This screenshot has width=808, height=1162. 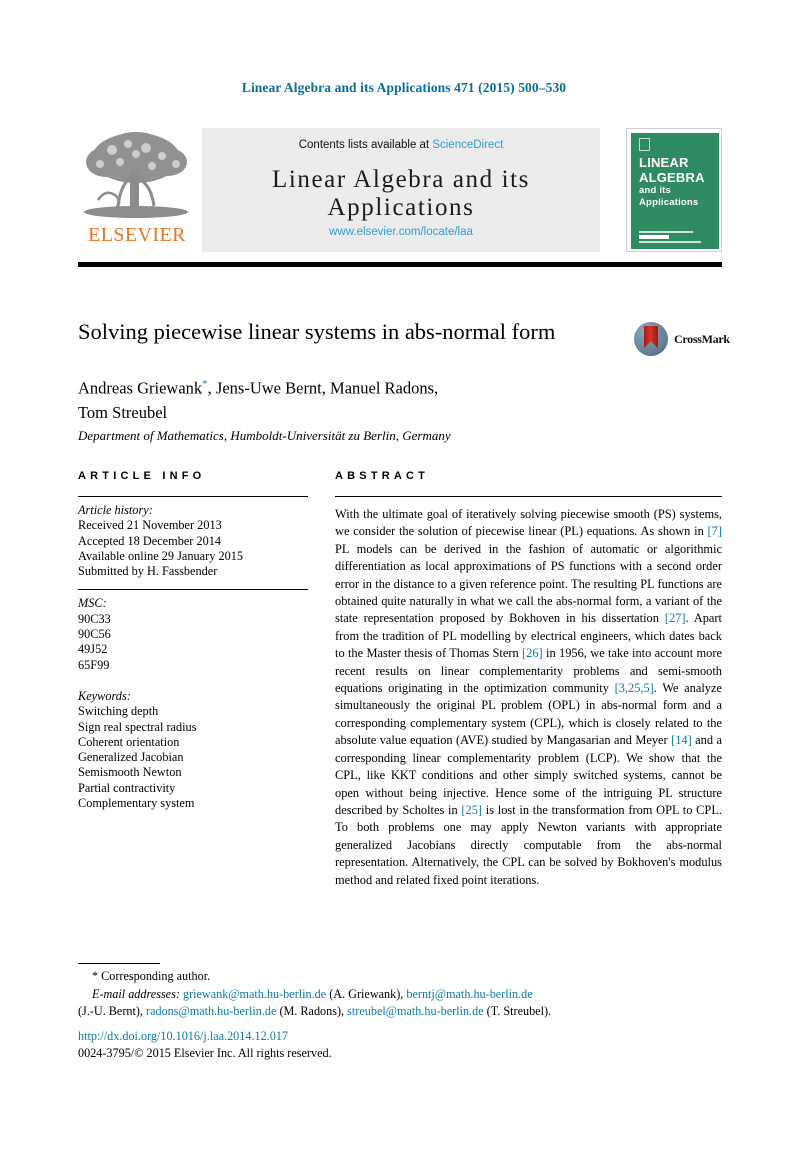 I want to click on keyword-1: Switching depth, so click(x=118, y=711).